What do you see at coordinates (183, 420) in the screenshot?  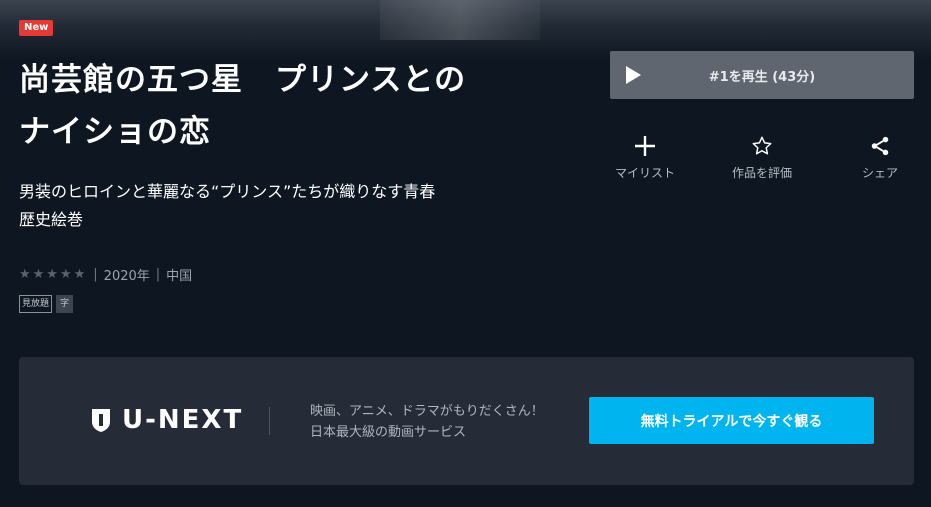 I see `logo-text: U-NEXT` at bounding box center [183, 420].